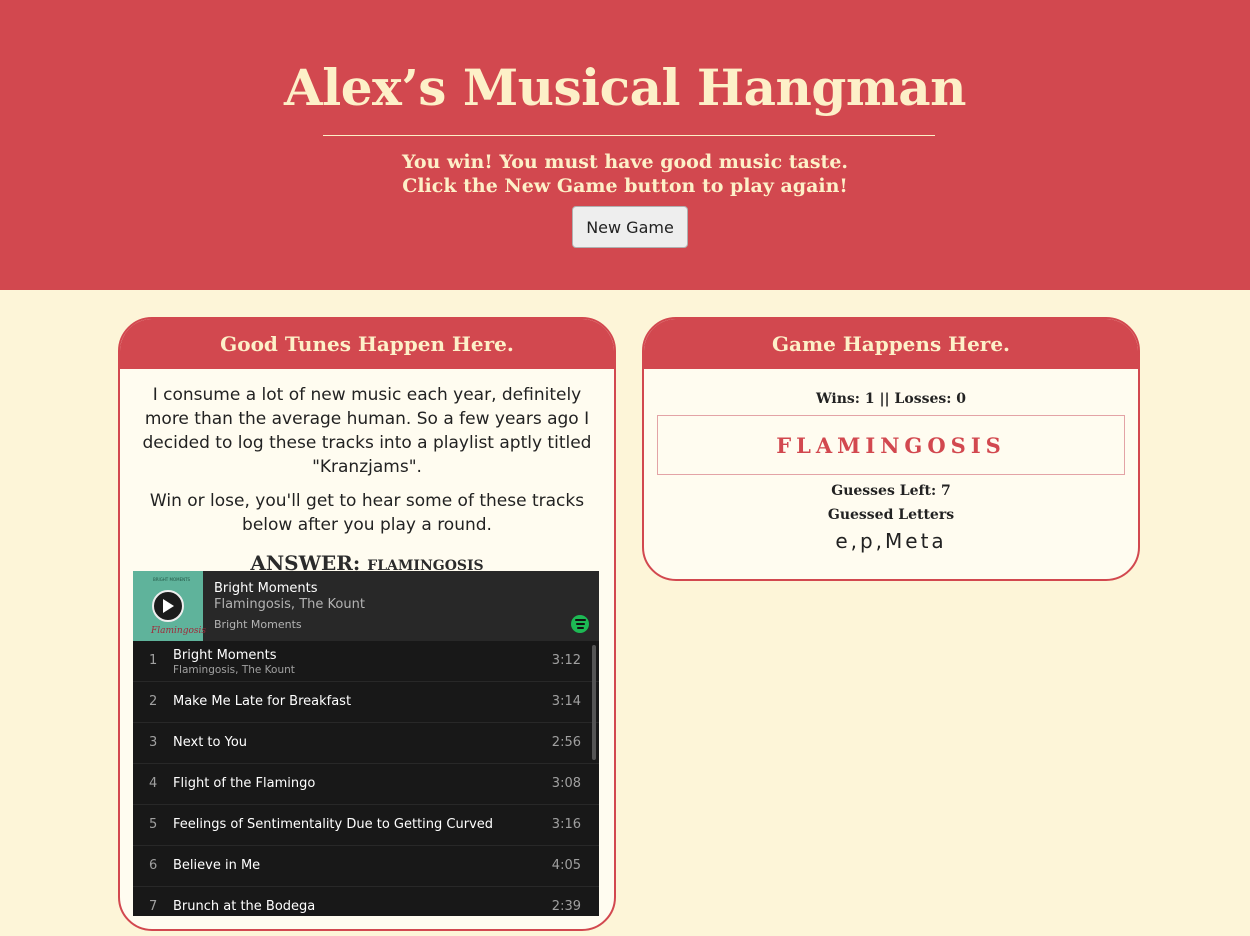 The height and width of the screenshot is (936, 1250). I want to click on new-game-button: New Game, so click(630, 227).